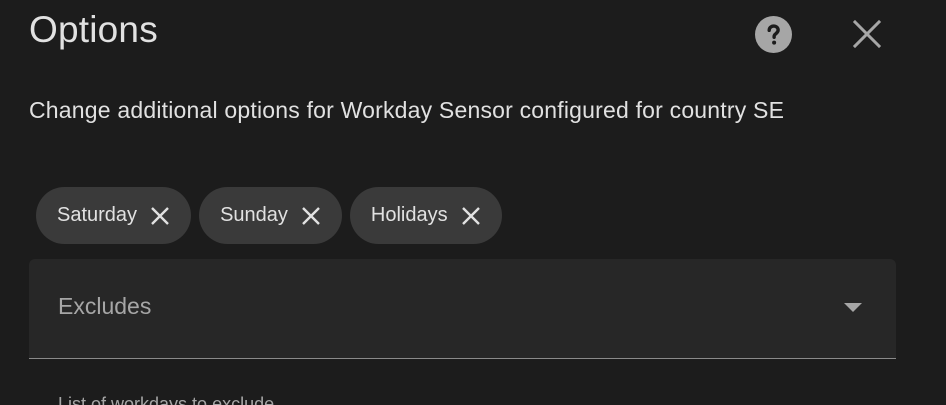 This screenshot has width=946, height=405. I want to click on help-circle-icon, so click(773, 34).